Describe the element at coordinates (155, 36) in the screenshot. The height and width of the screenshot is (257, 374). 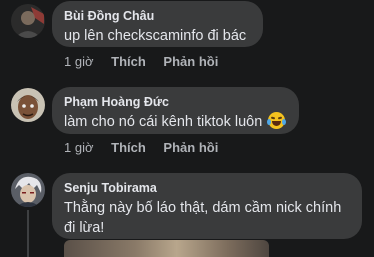
I see `comment-text: up lên checkscaminfo đi bác` at that location.